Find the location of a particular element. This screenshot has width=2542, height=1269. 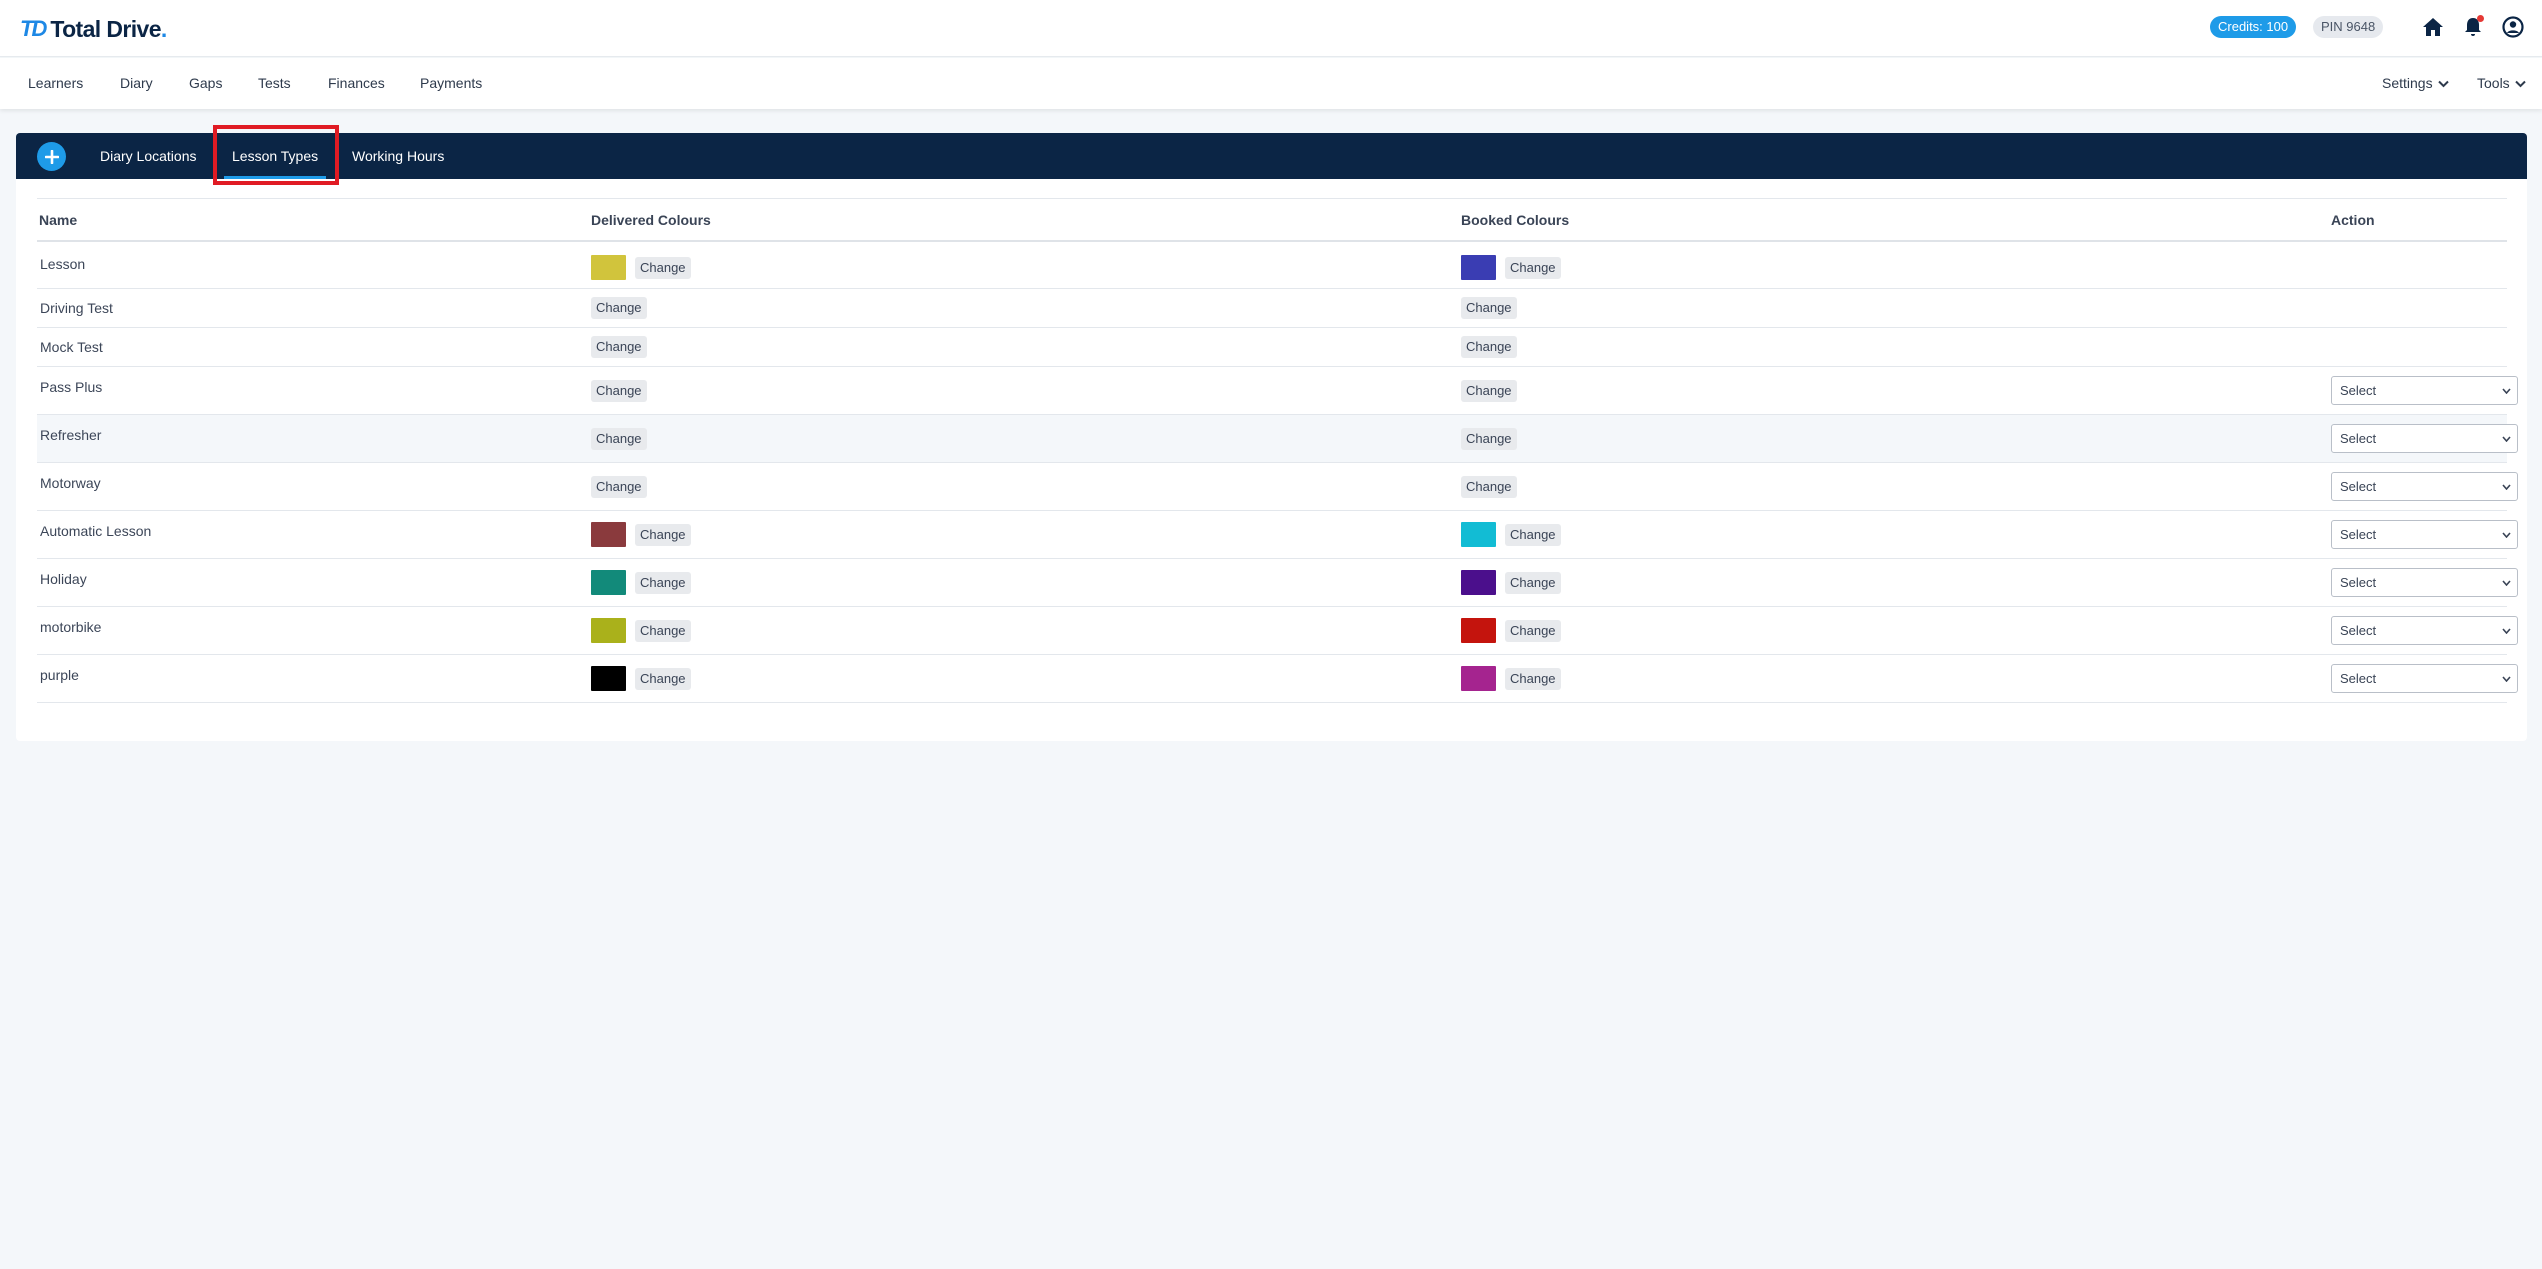

table-row: Driving Test Change Change is located at coordinates (1272, 308).